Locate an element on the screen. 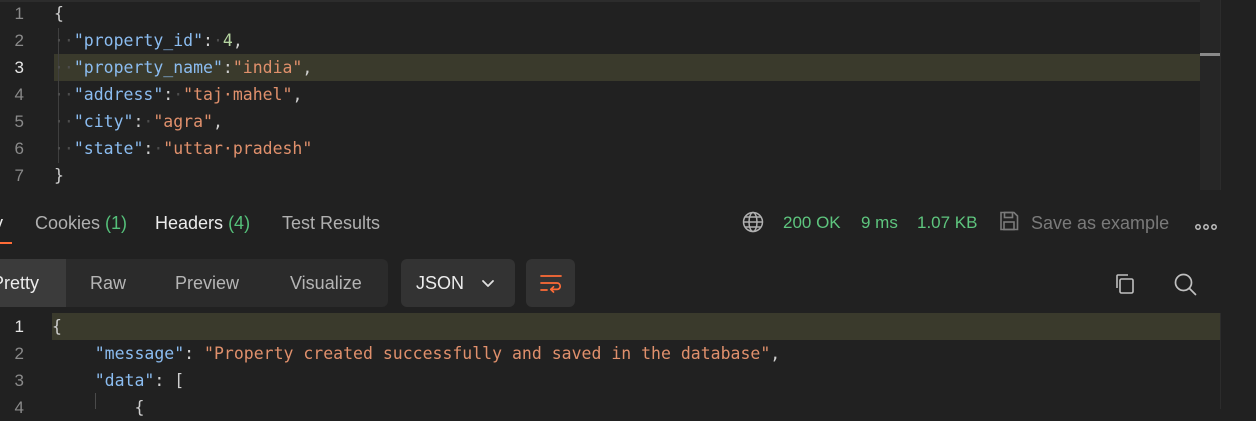  code-line: 4 ··"address":·"taj·mahel", is located at coordinates (600, 94).